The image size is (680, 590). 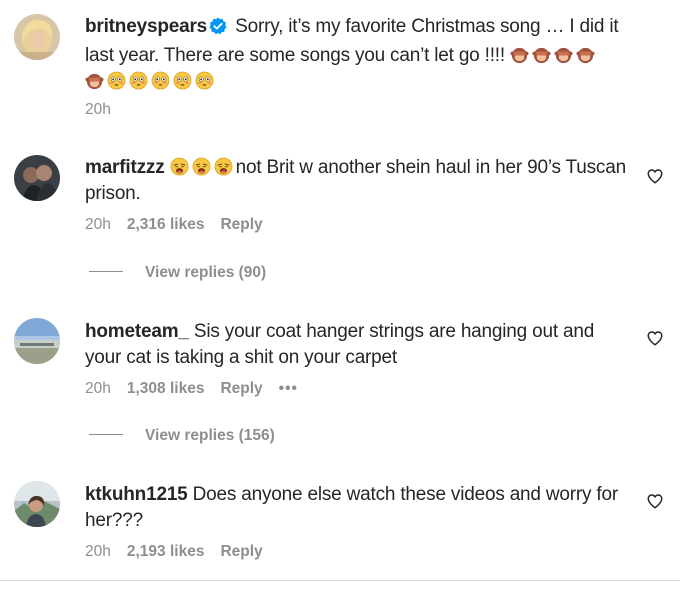 I want to click on view-replies-label: View replies (90), so click(x=206, y=272).